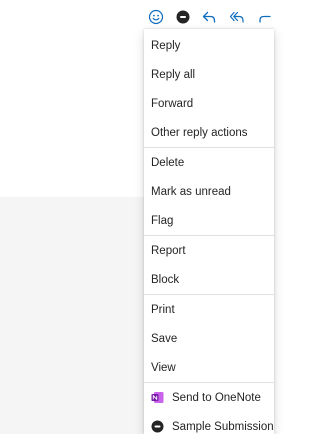  What do you see at coordinates (237, 17) in the screenshot?
I see `reply-all-icon` at bounding box center [237, 17].